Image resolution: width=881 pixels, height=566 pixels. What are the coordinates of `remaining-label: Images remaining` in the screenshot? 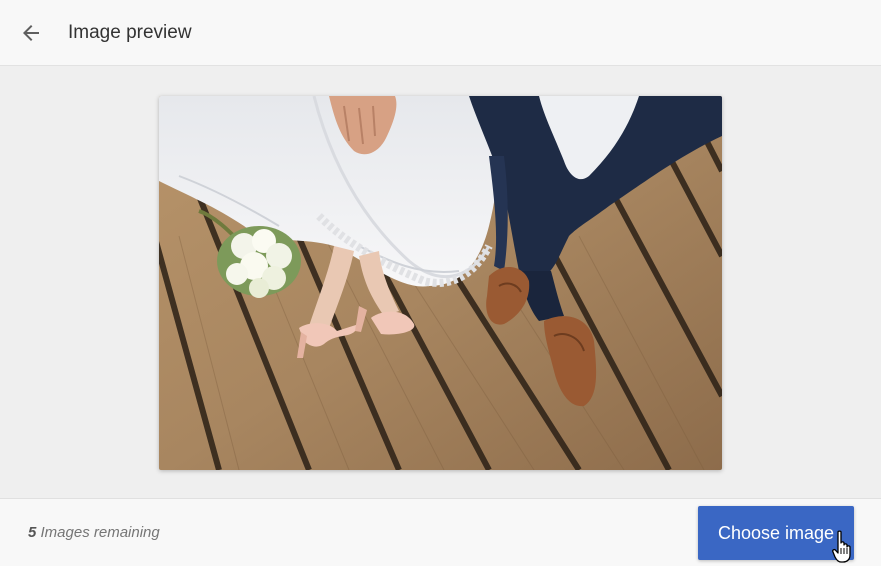 It's located at (98, 532).